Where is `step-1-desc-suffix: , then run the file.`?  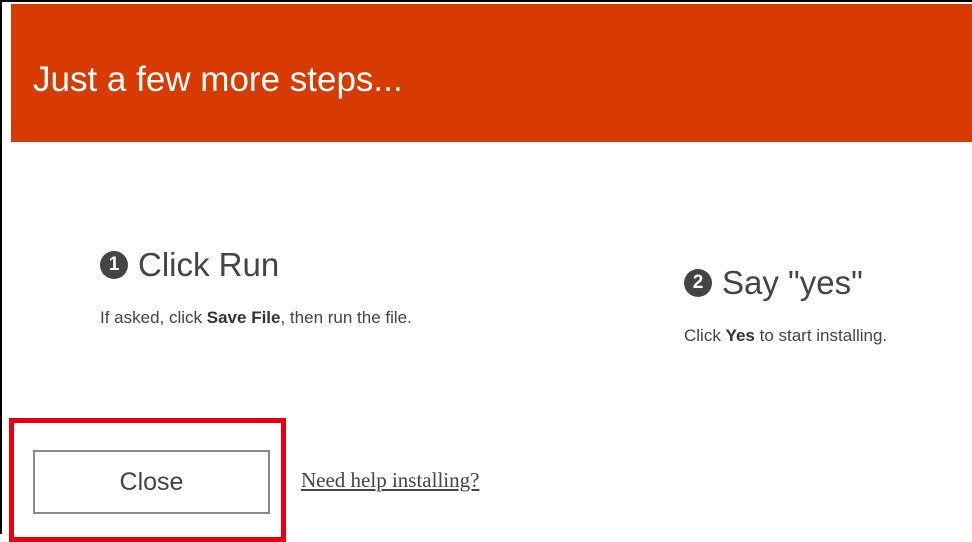 step-1-desc-suffix: , then run the file. is located at coordinates (346, 317).